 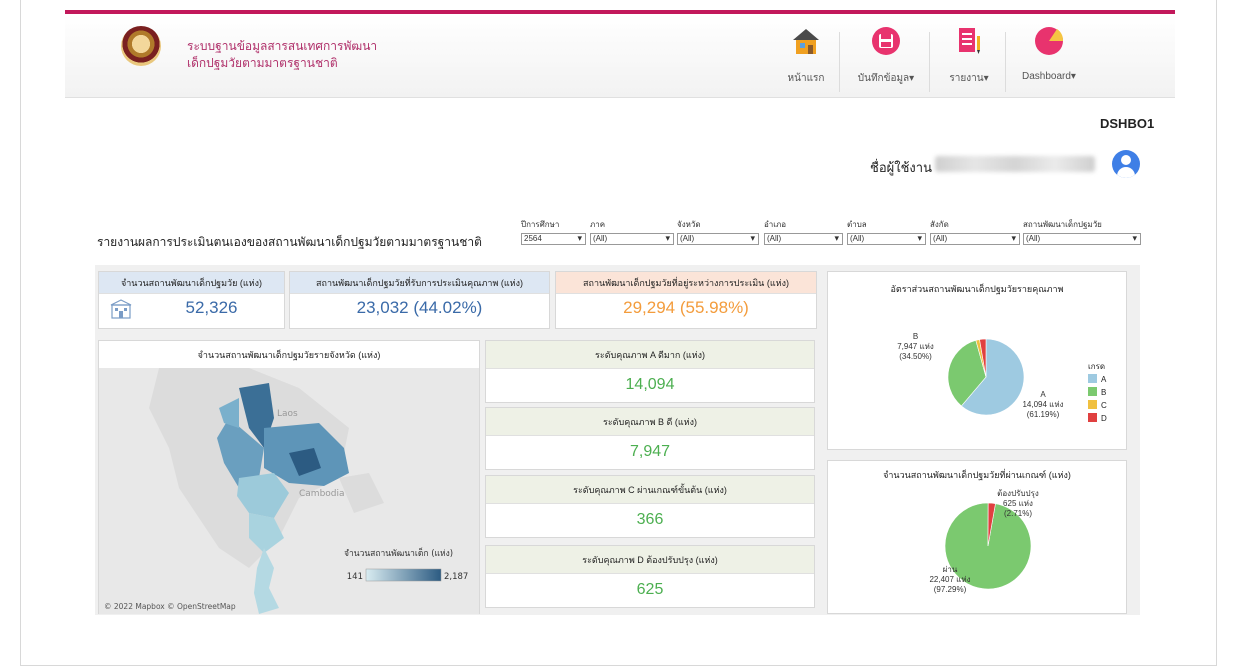 I want to click on map-legend-title: จำนวนสถานพัฒนาเด็ก (แห่ง), so click(x=398, y=553).